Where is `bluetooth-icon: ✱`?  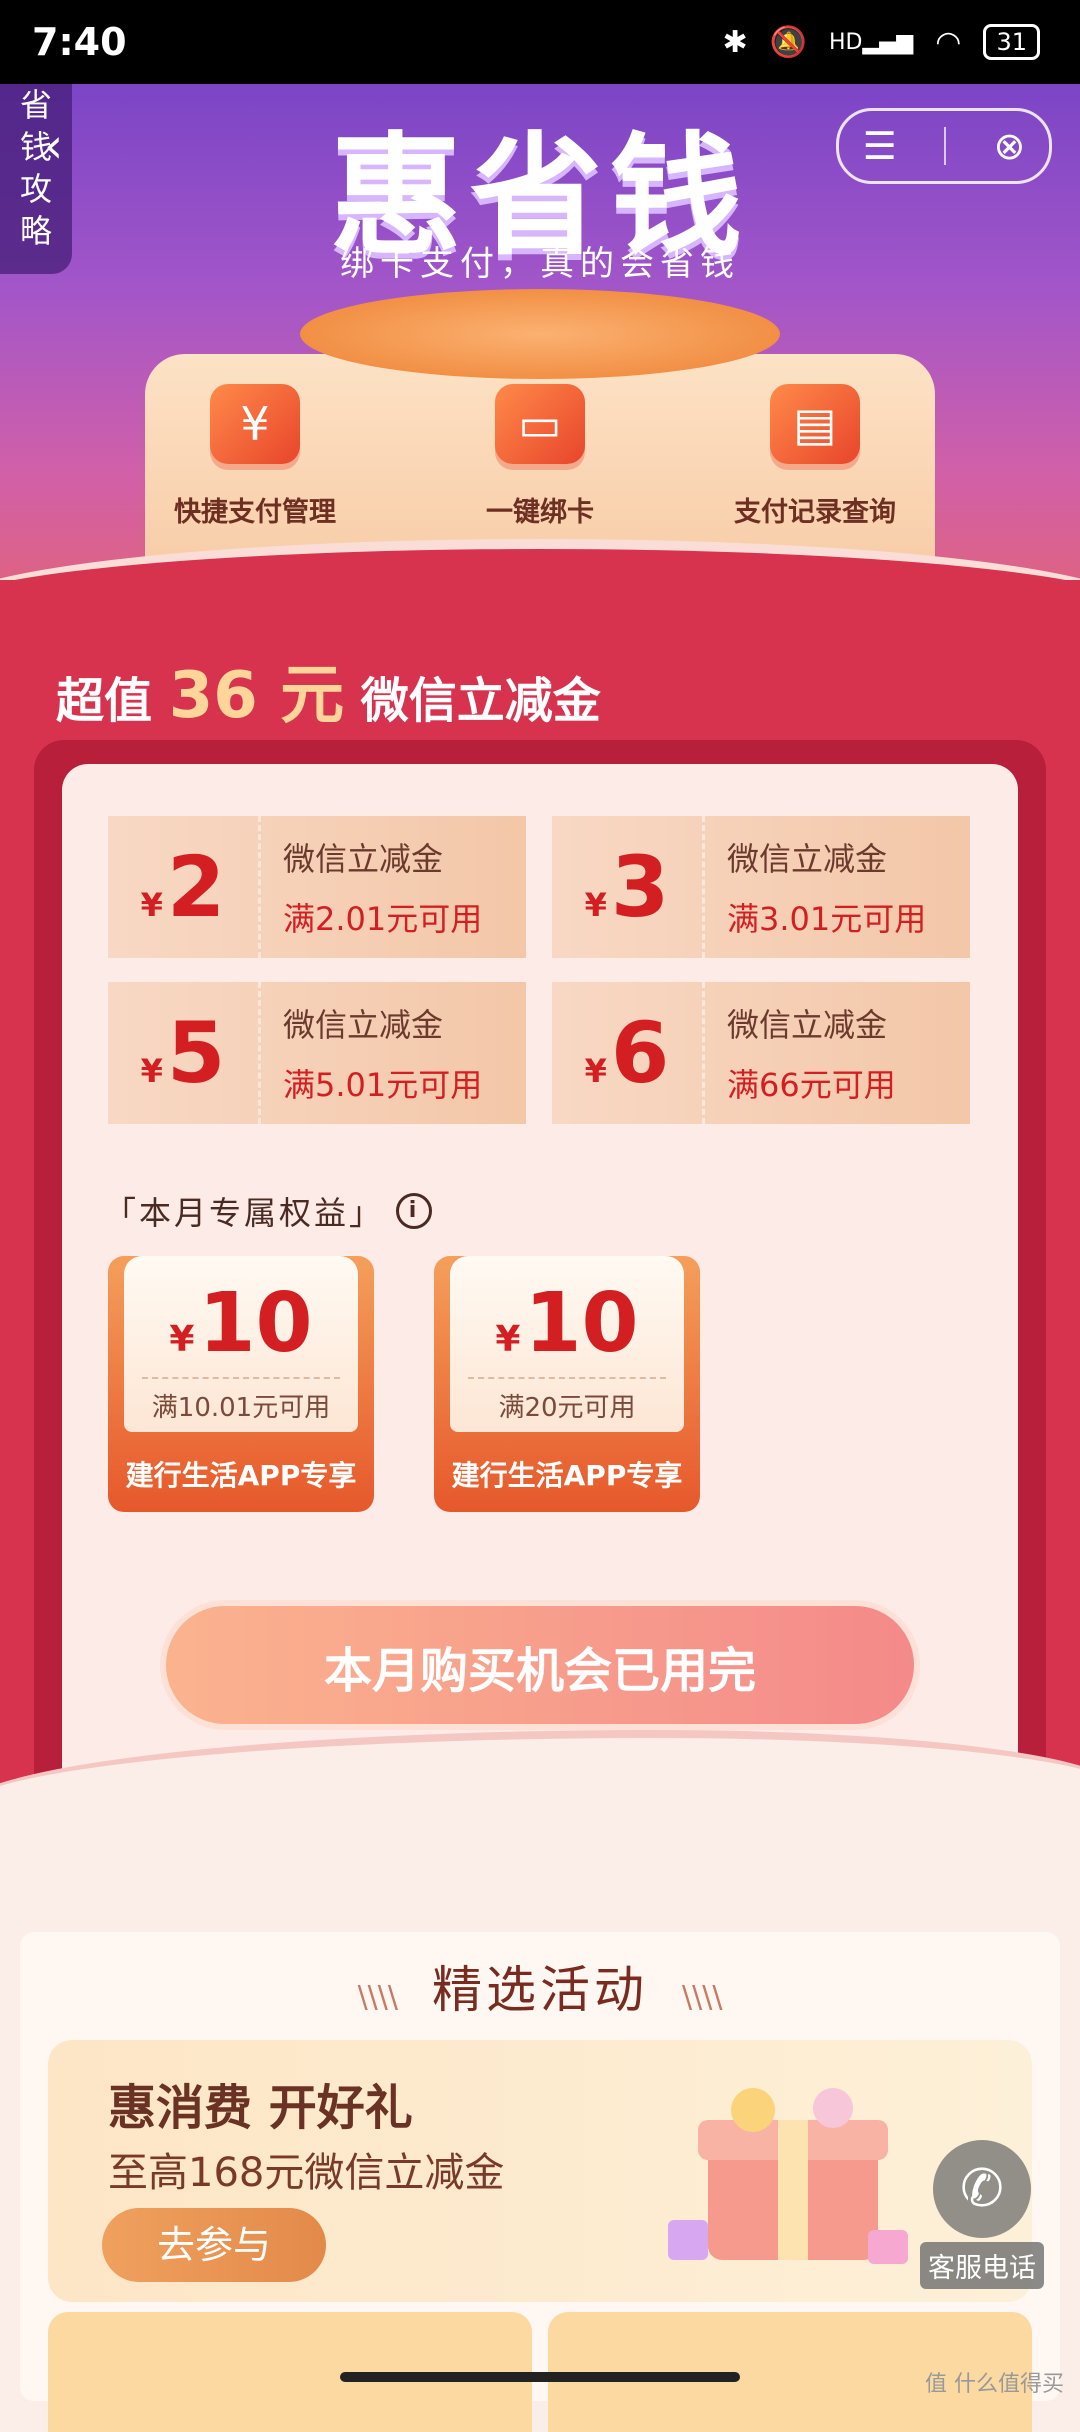
bluetooth-icon: ✱ is located at coordinates (735, 42).